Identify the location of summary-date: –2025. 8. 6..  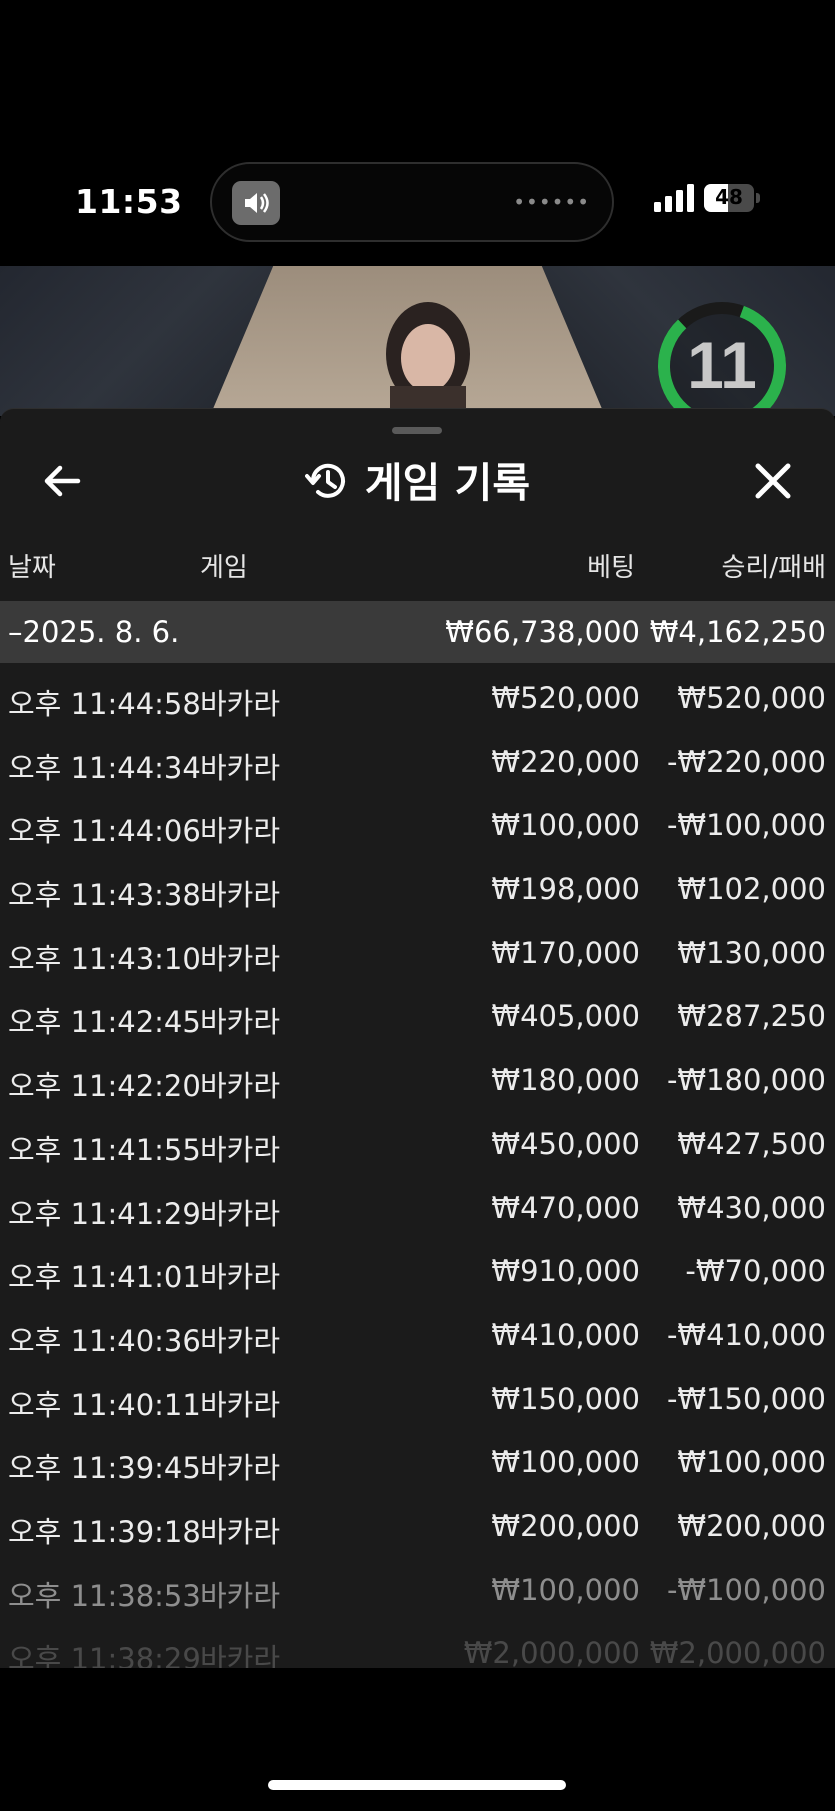
(94, 632).